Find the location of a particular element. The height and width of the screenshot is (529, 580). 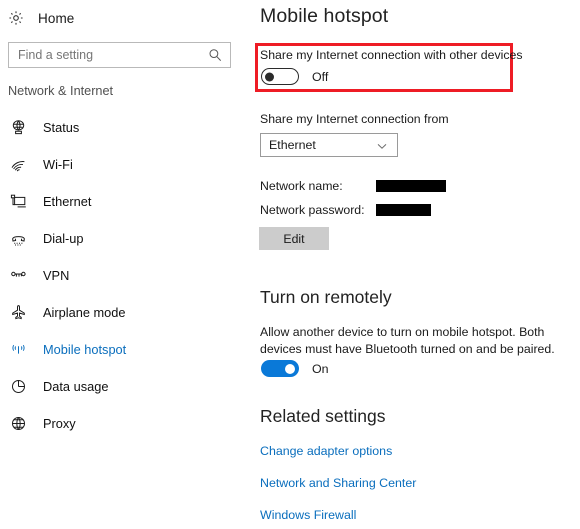

edit-button: Edit is located at coordinates (294, 238).